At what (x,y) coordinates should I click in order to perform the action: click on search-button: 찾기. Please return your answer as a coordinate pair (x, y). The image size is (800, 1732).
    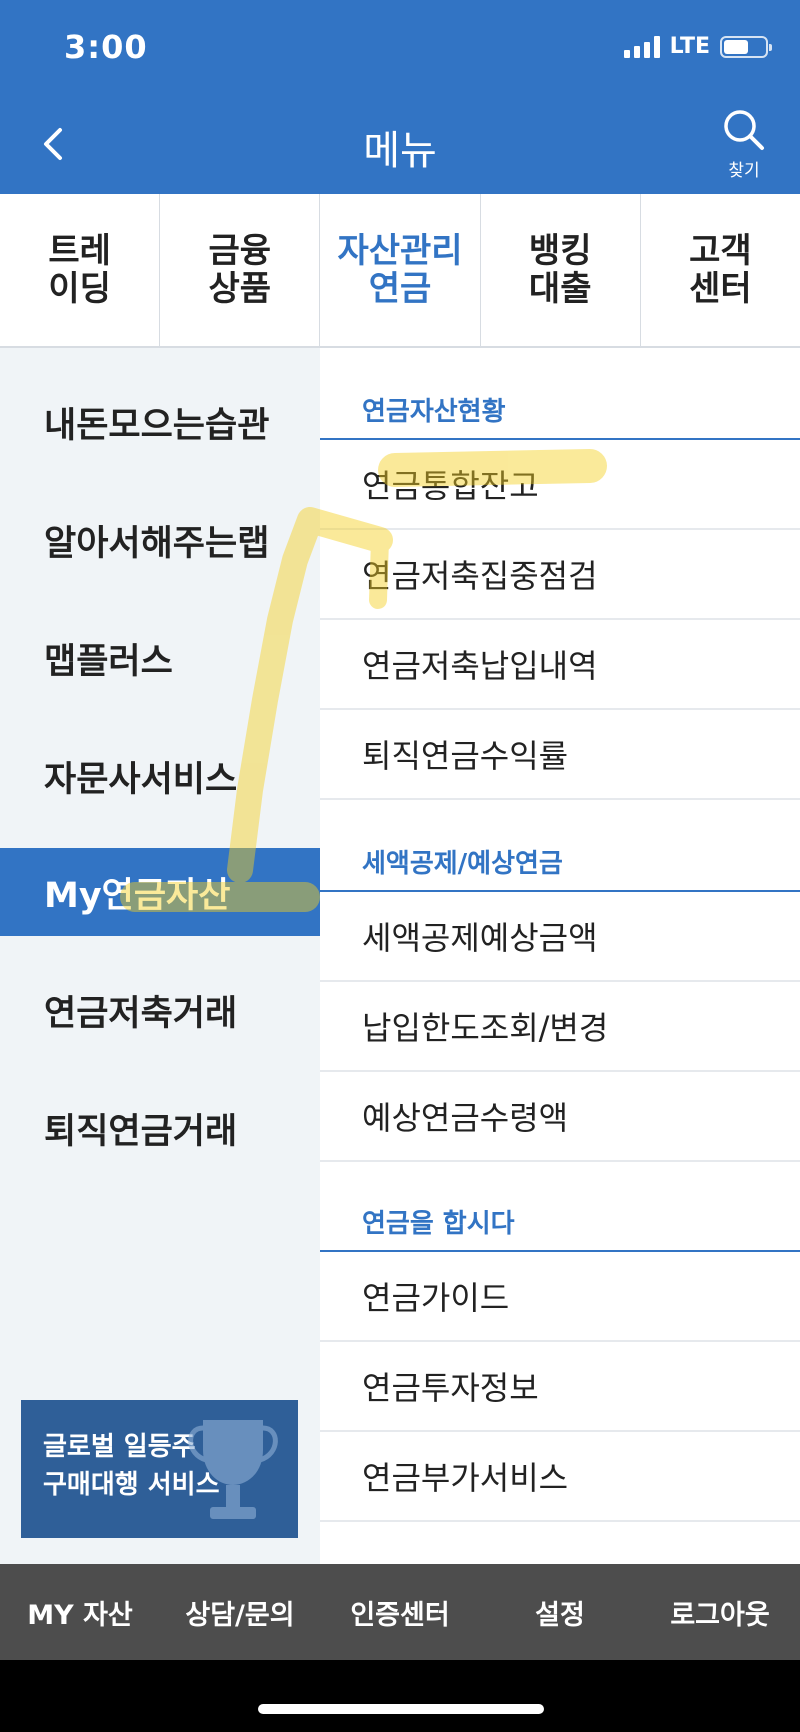
    Looking at the image, I should click on (744, 146).